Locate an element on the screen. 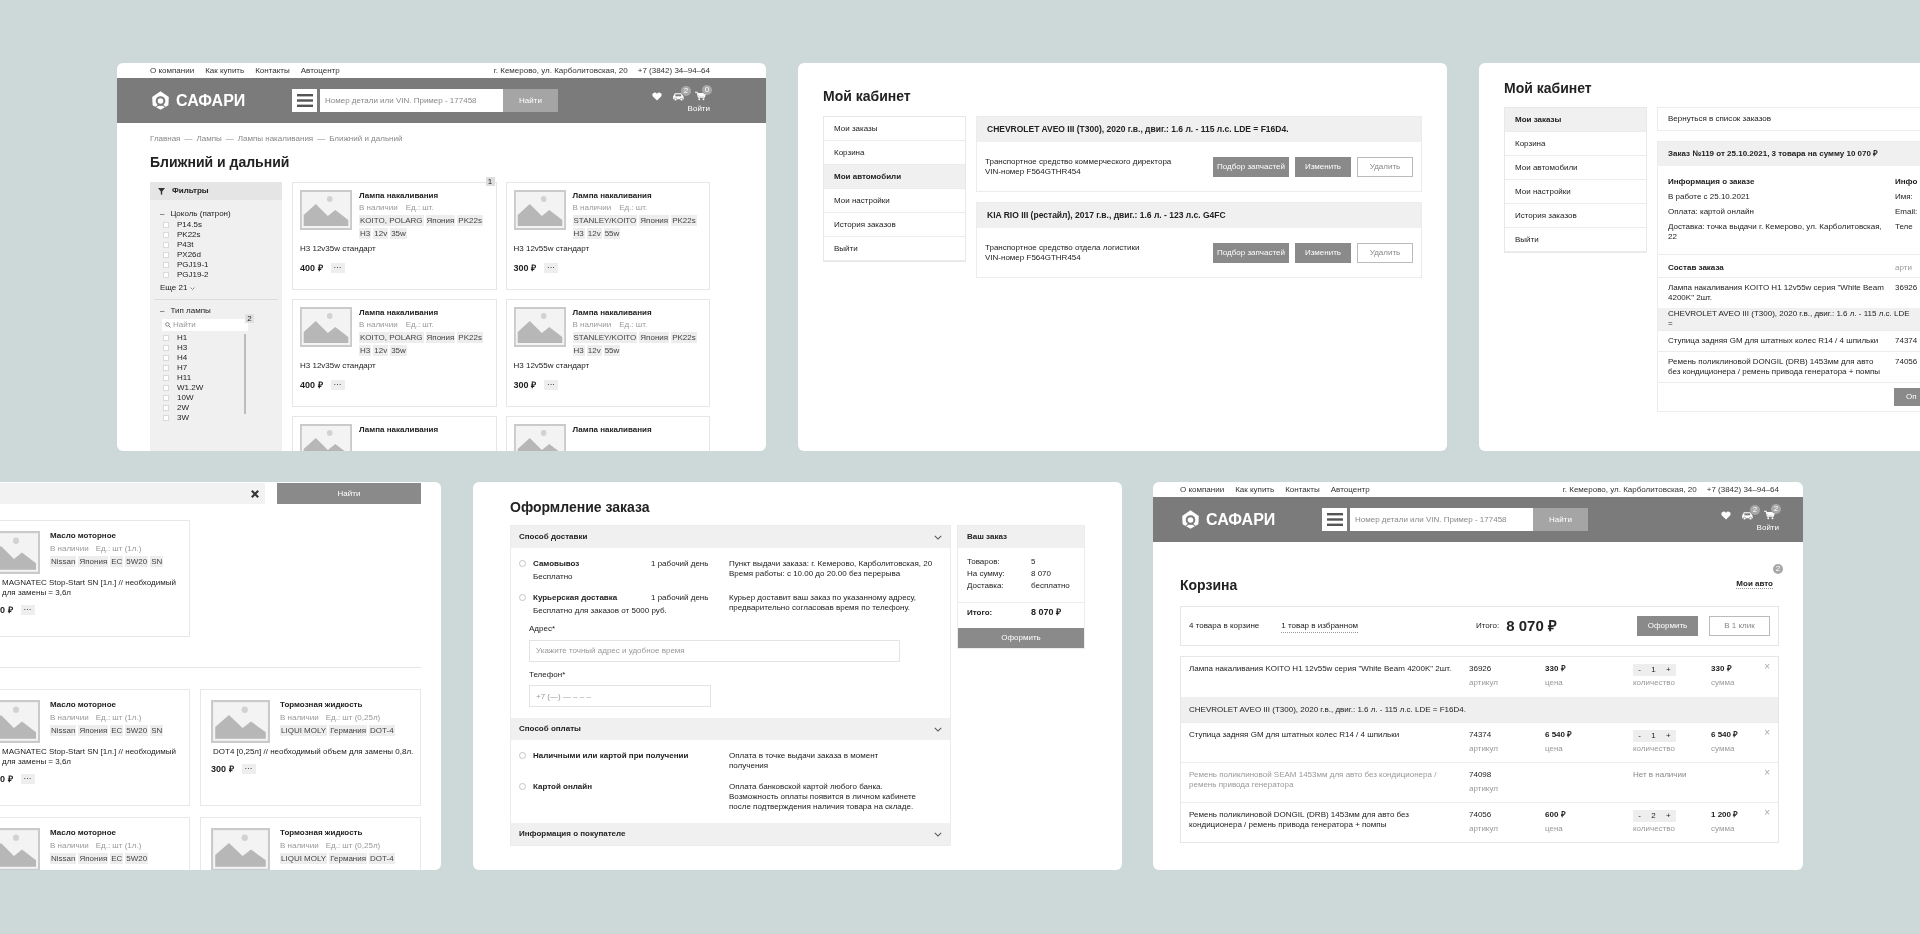  count-badge: 0 is located at coordinates (707, 90).